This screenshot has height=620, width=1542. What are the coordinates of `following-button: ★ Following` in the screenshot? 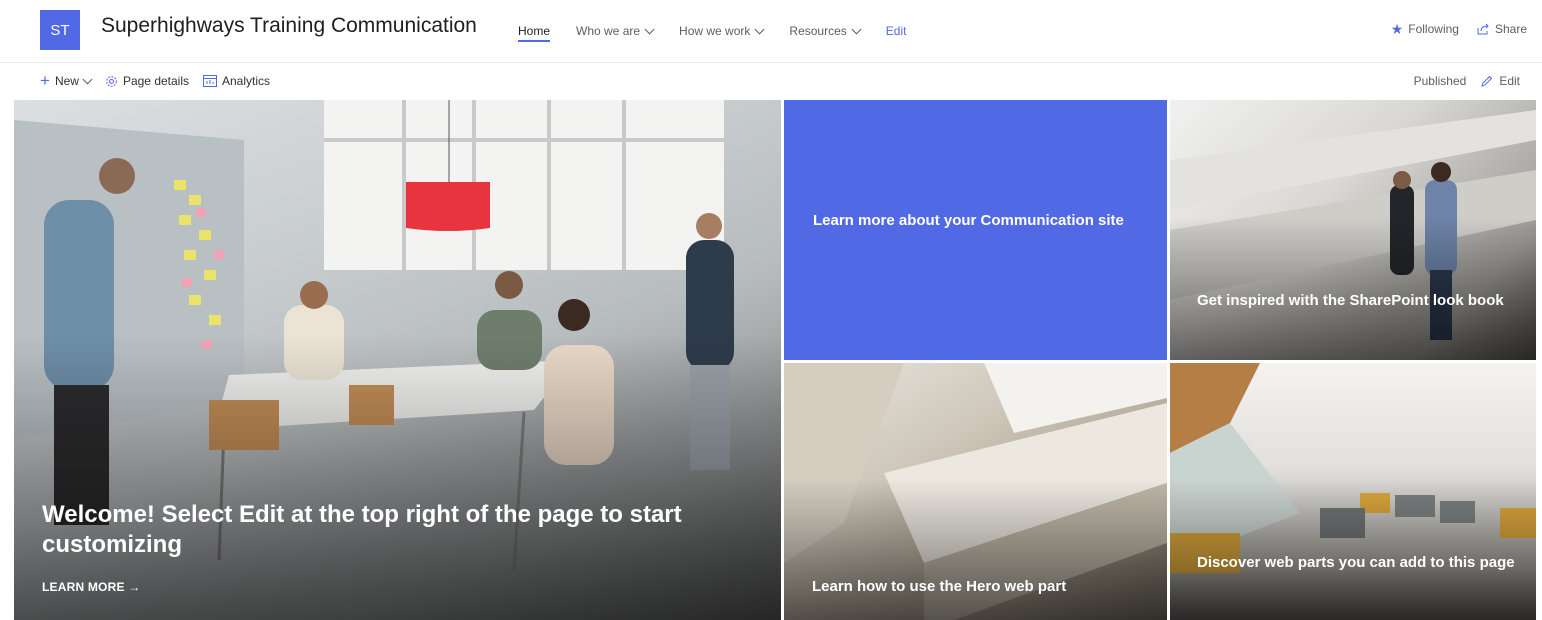 It's located at (1425, 29).